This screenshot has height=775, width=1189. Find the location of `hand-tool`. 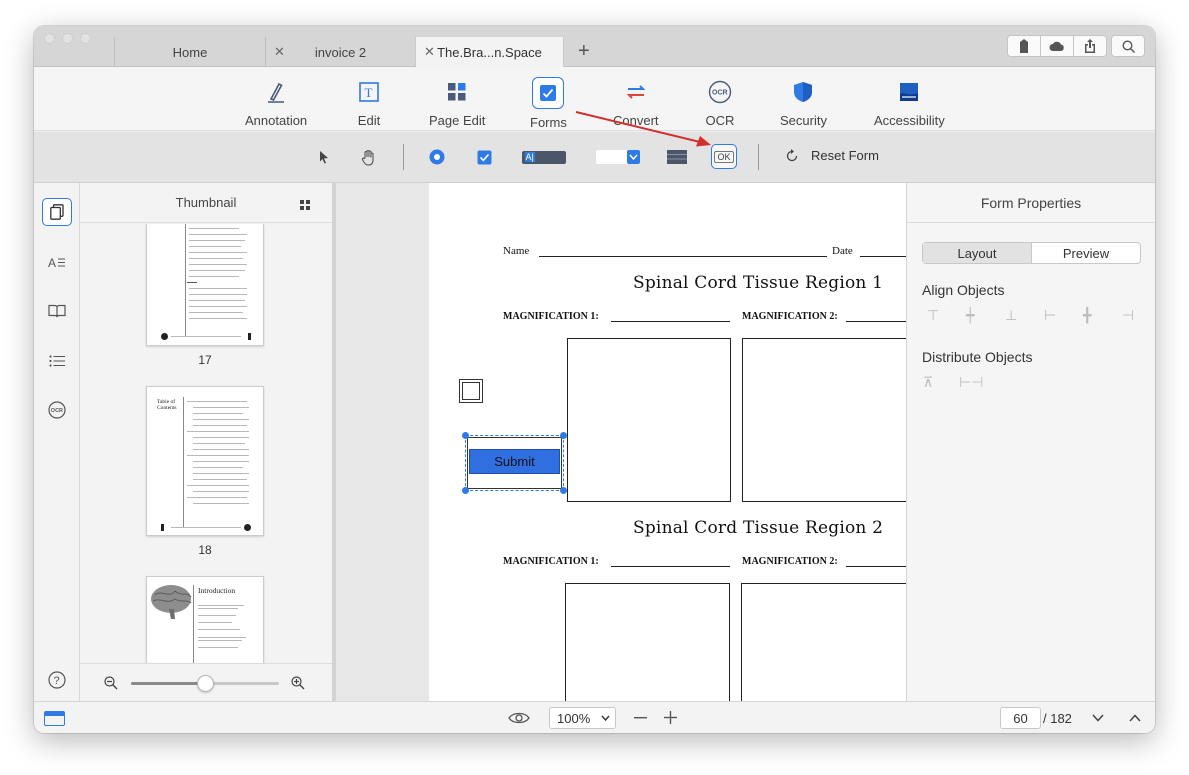

hand-tool is located at coordinates (369, 157).